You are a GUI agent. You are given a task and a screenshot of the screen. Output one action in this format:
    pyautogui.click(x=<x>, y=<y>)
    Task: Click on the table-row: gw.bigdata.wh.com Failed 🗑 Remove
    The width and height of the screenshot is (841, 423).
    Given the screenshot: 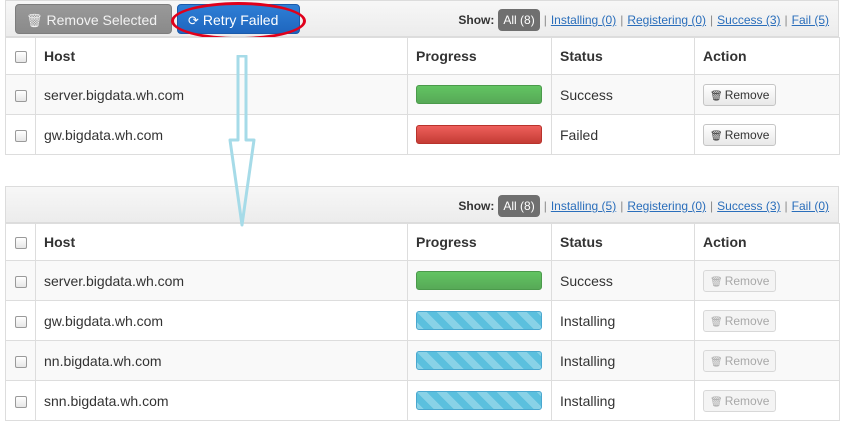 What is the action you would take?
    pyautogui.click(x=422, y=134)
    